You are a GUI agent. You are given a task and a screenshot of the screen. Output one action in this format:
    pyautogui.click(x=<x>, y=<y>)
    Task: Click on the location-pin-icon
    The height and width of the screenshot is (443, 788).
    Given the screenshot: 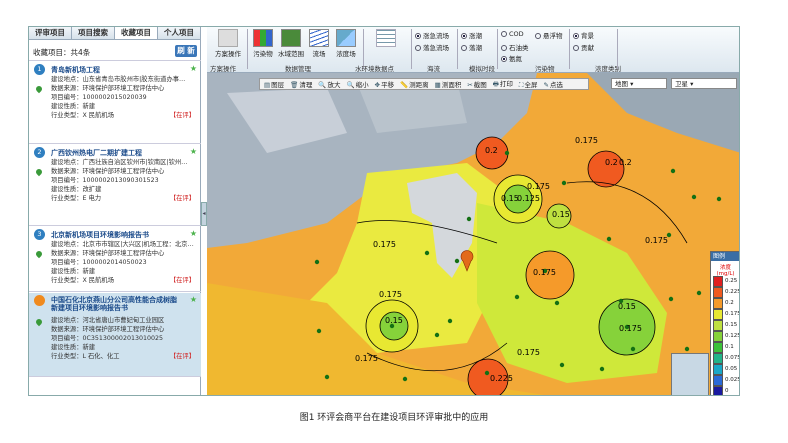 What is the action you would take?
    pyautogui.click(x=39, y=300)
    